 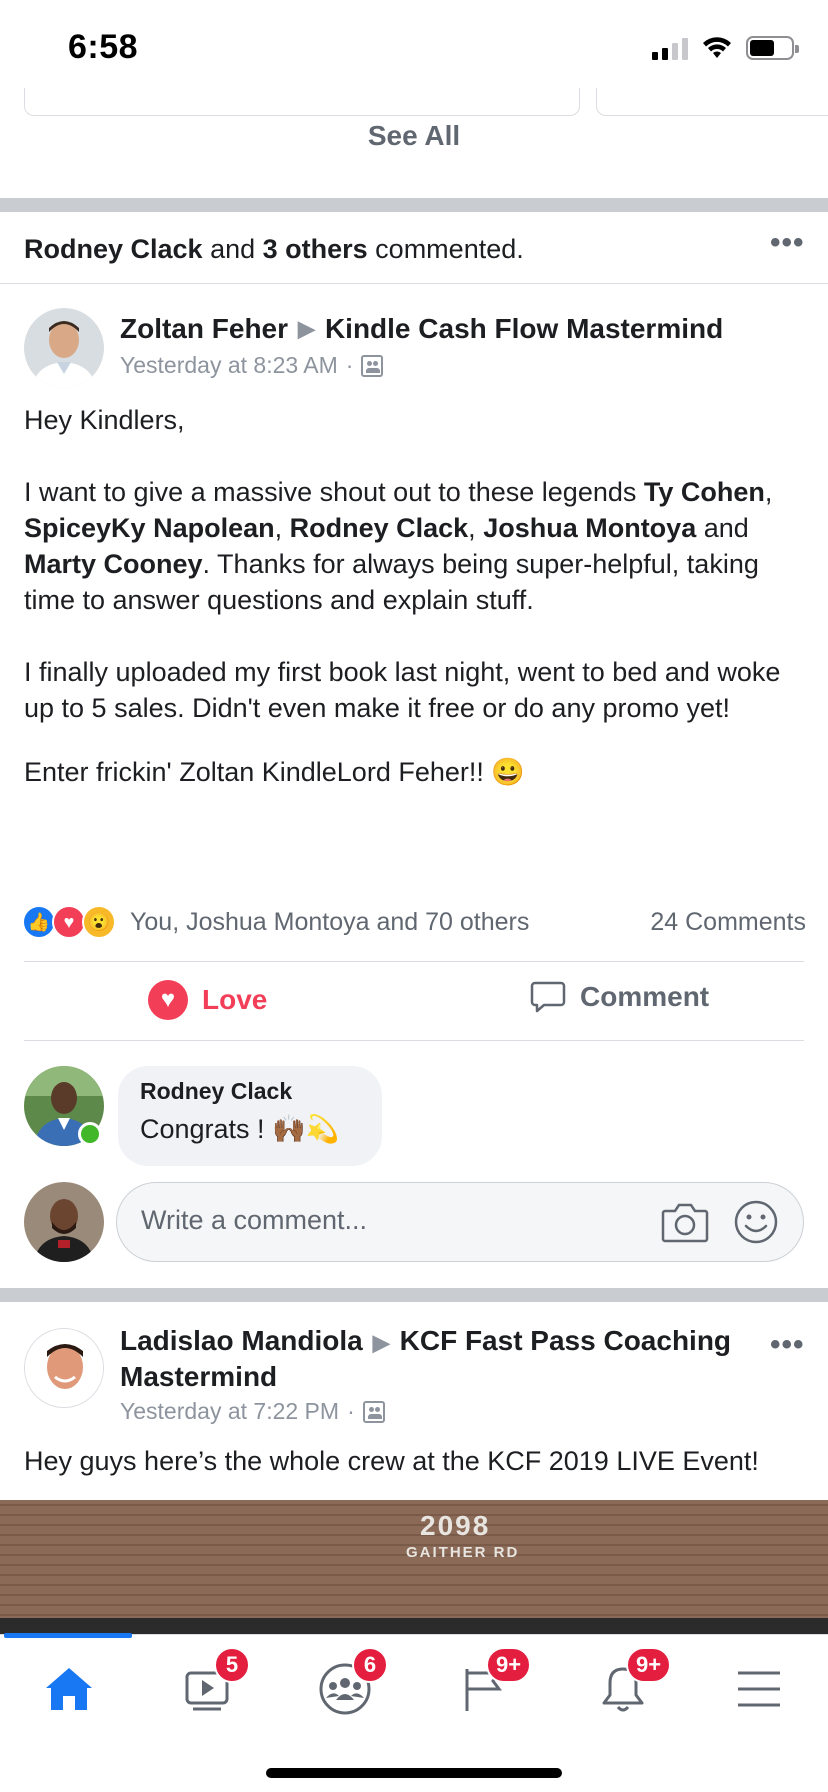 I want to click on cellular-signal-icon, so click(x=670, y=48).